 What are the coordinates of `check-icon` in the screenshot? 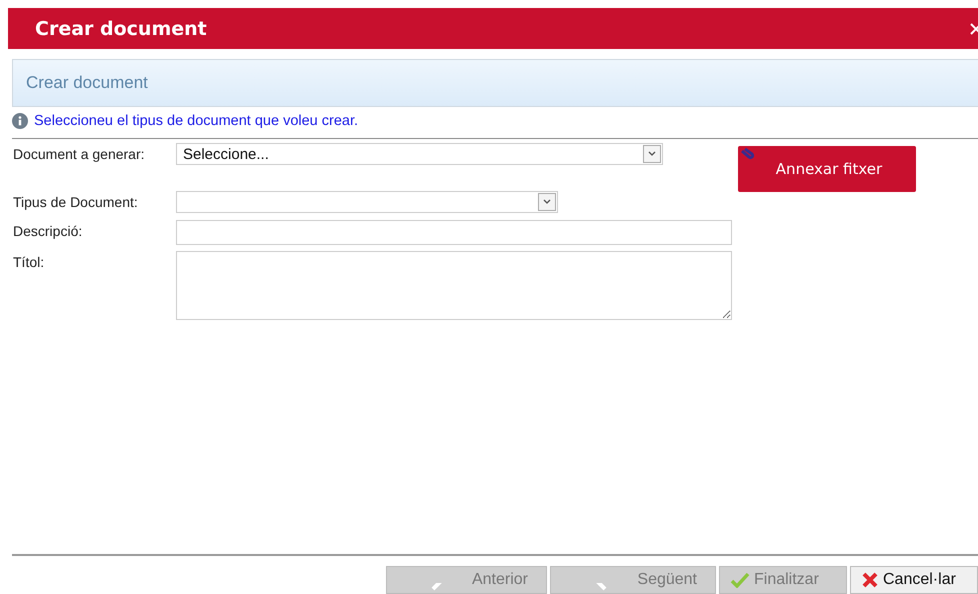 It's located at (740, 580).